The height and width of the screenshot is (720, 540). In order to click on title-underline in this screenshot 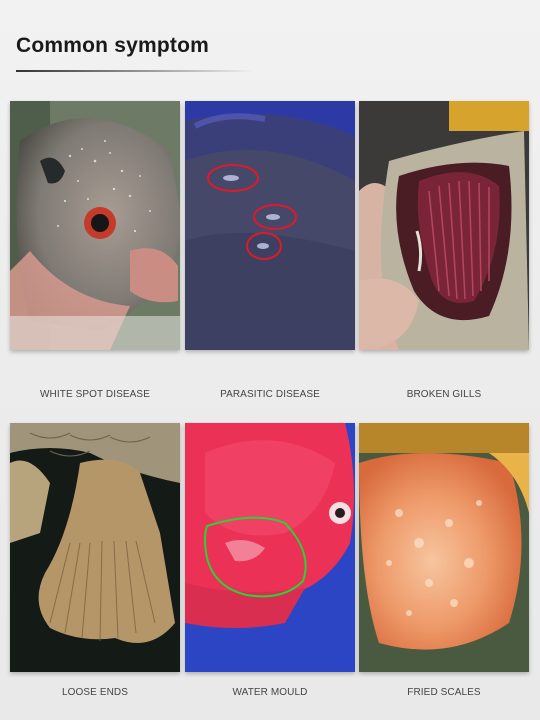, I will do `click(135, 71)`.